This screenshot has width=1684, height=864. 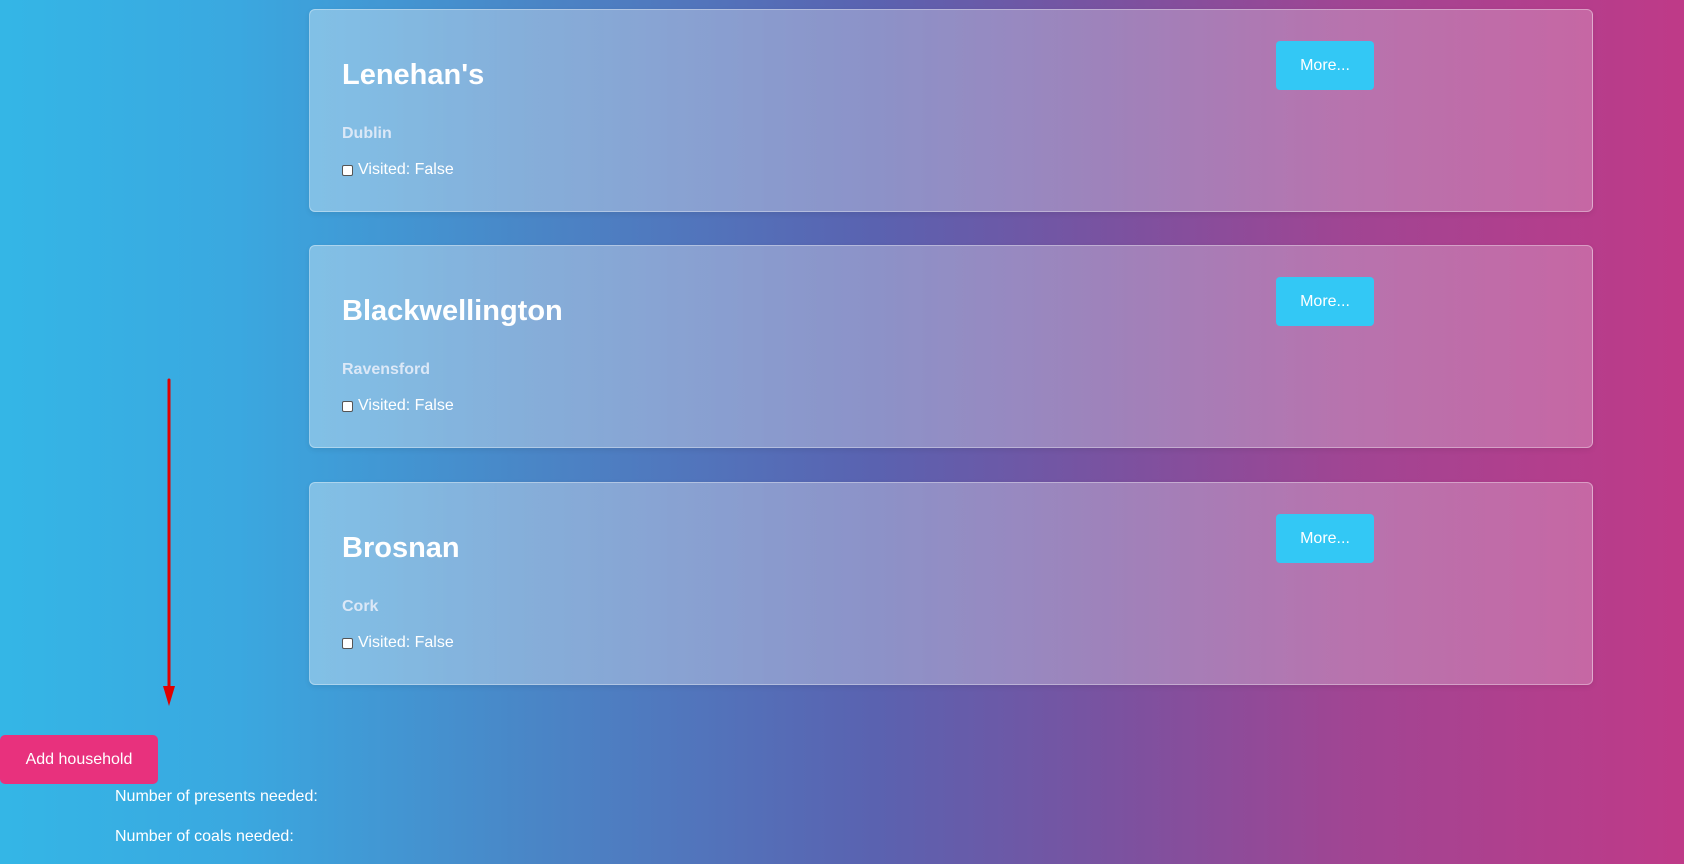 What do you see at coordinates (360, 606) in the screenshot?
I see `household-city: Cork` at bounding box center [360, 606].